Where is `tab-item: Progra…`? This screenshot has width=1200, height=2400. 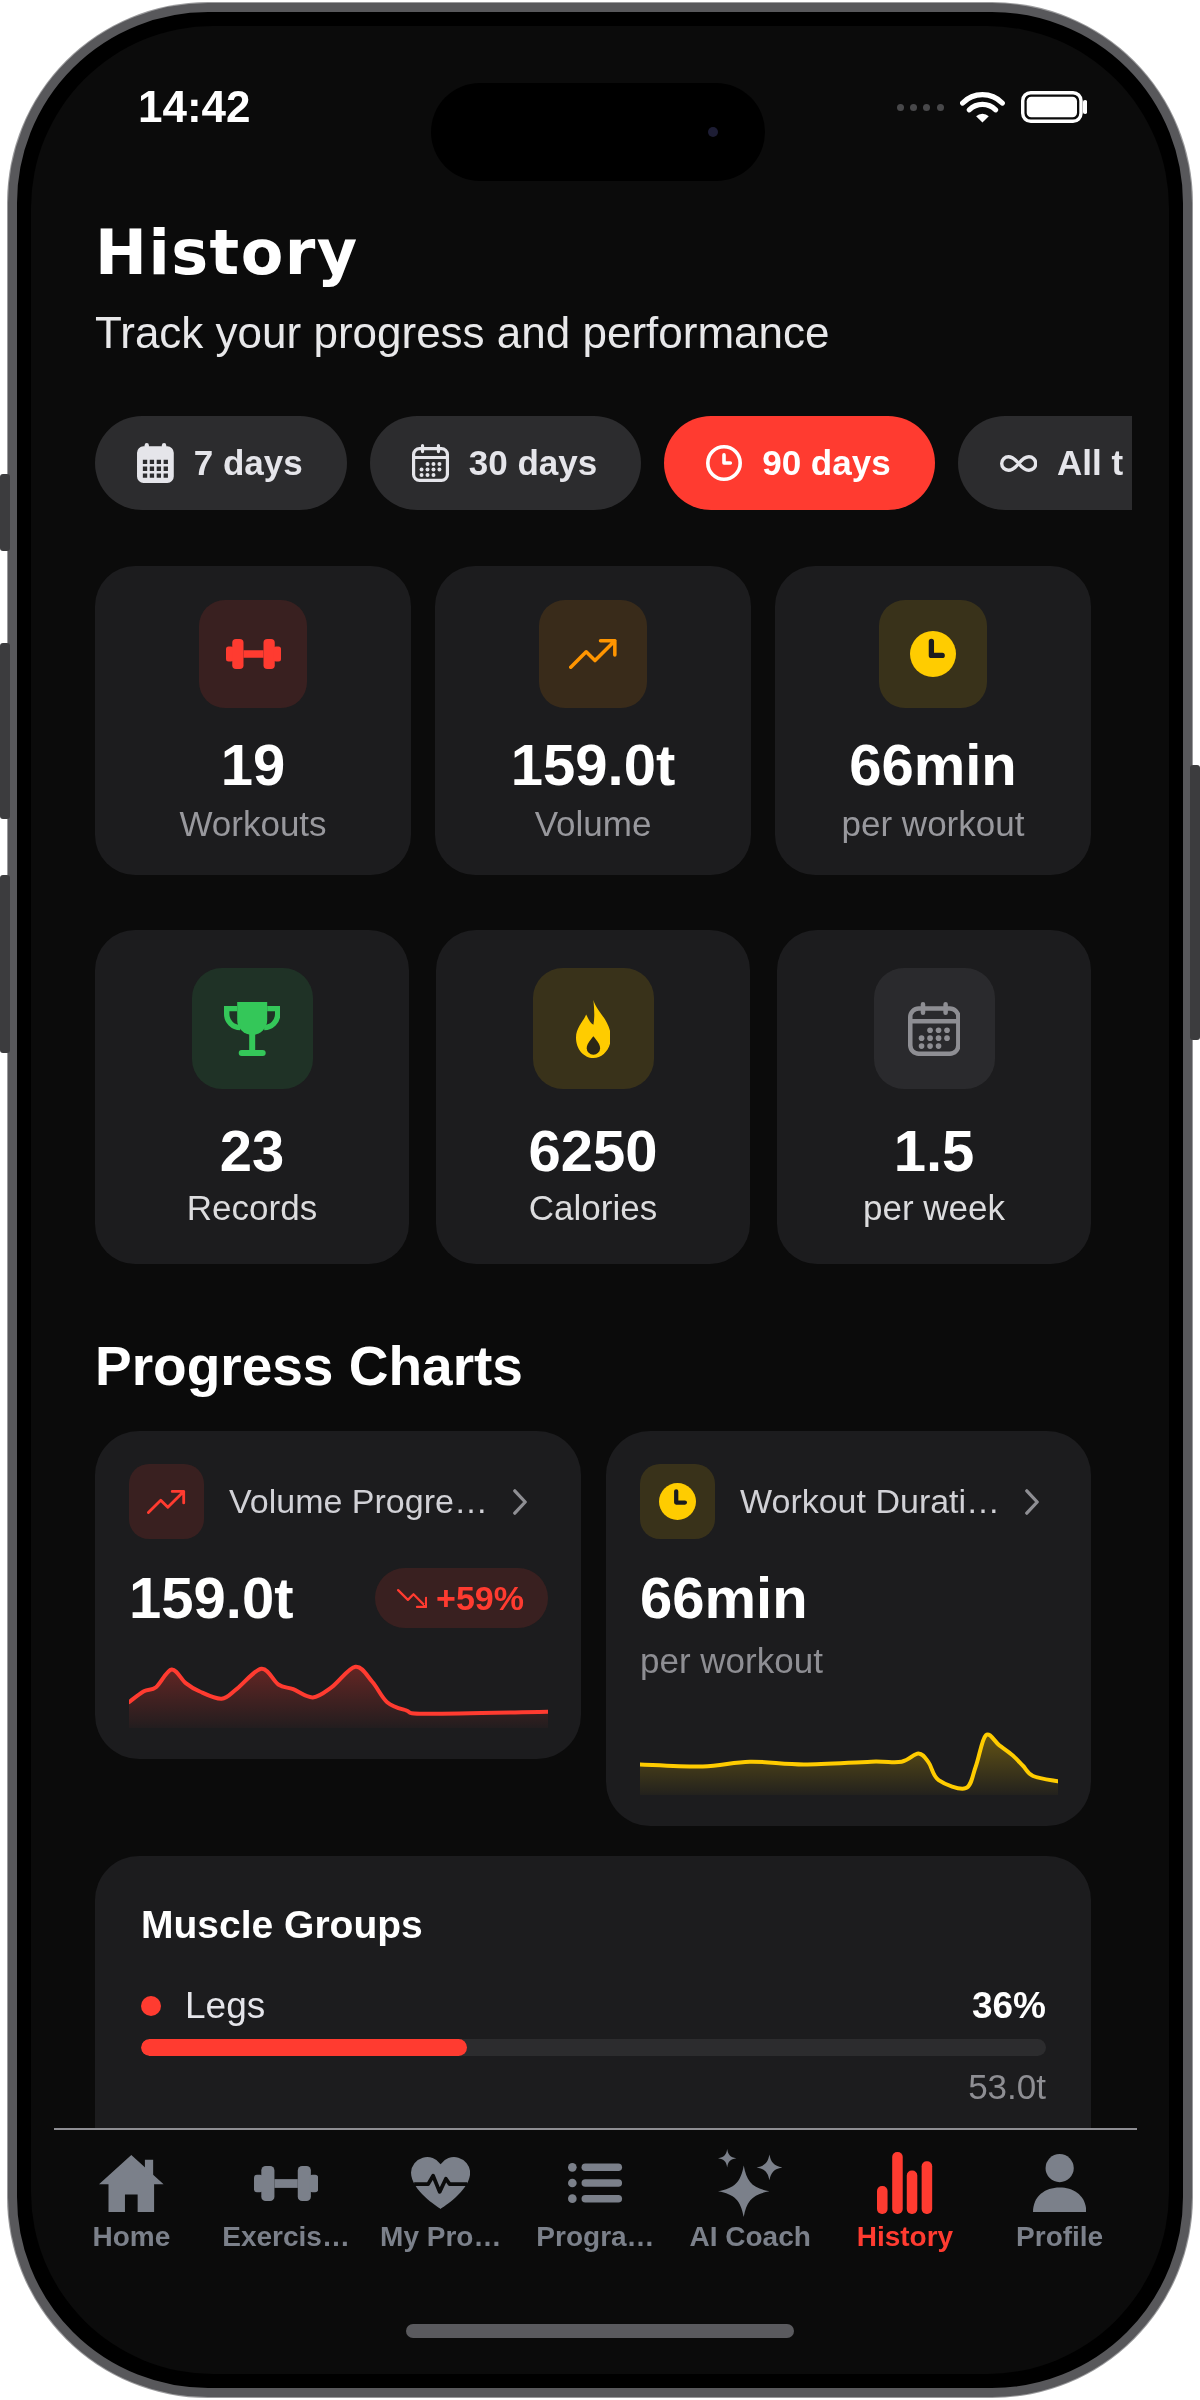 tab-item: Progra… is located at coordinates (595, 2203).